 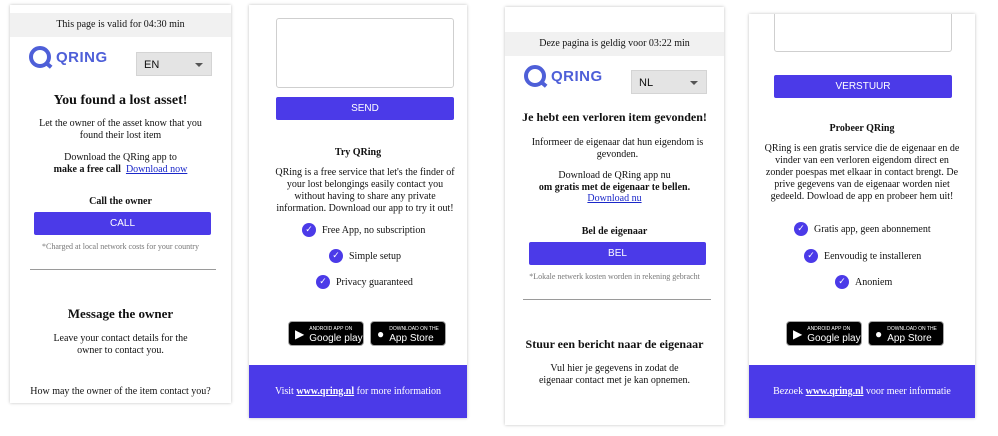 What do you see at coordinates (862, 128) in the screenshot?
I see `try-heading: Probeer QRing` at bounding box center [862, 128].